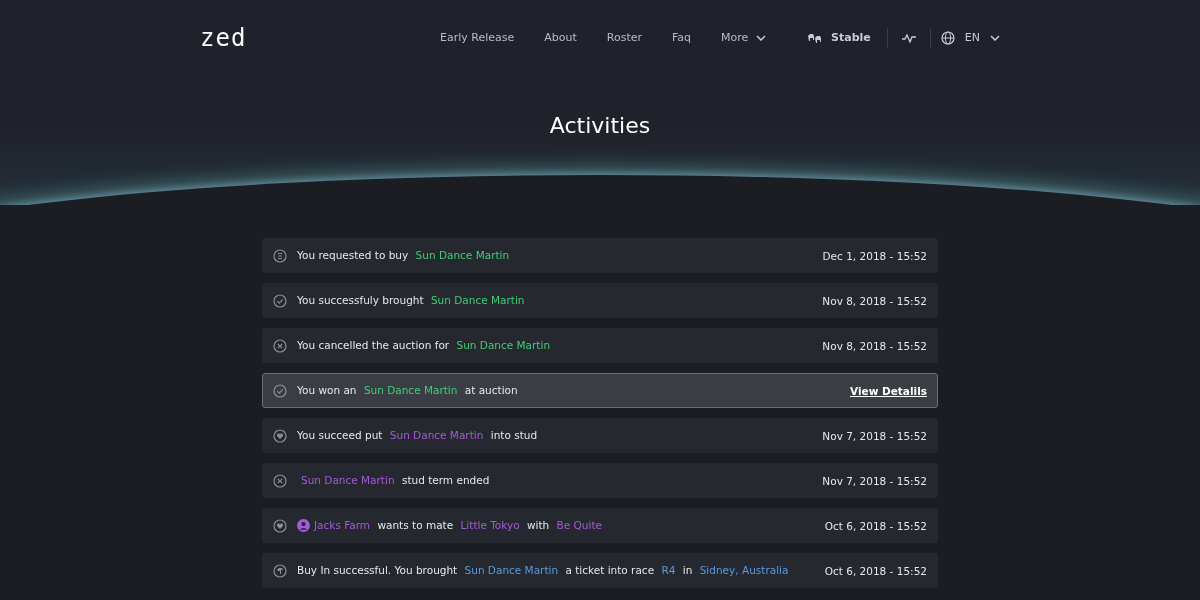 This screenshot has width=1200, height=600. Describe the element at coordinates (624, 37) in the screenshot. I see `nav-link: Roster` at that location.